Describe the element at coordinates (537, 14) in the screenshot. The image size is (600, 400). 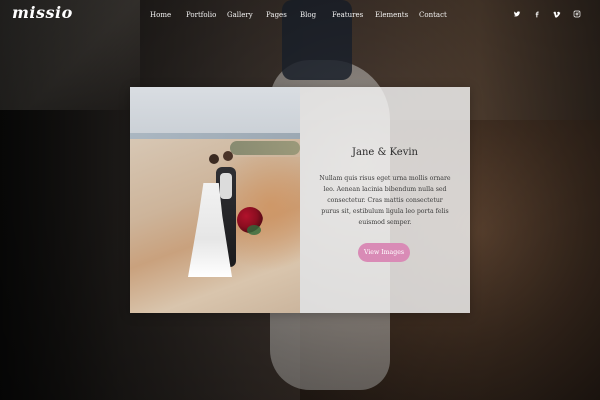
I see `facebook-icon` at that location.